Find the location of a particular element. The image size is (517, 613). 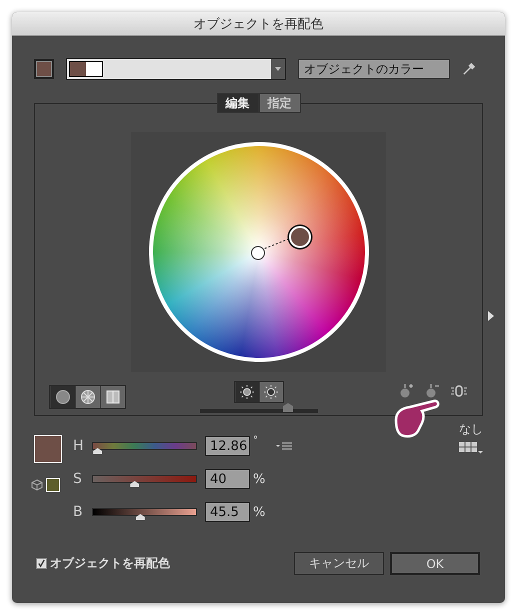

link-harmony-icon is located at coordinates (459, 391).